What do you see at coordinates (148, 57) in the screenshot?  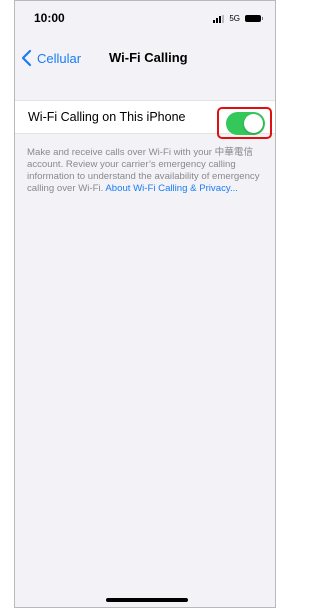 I see `page-title: Wi-Fi Calling` at bounding box center [148, 57].